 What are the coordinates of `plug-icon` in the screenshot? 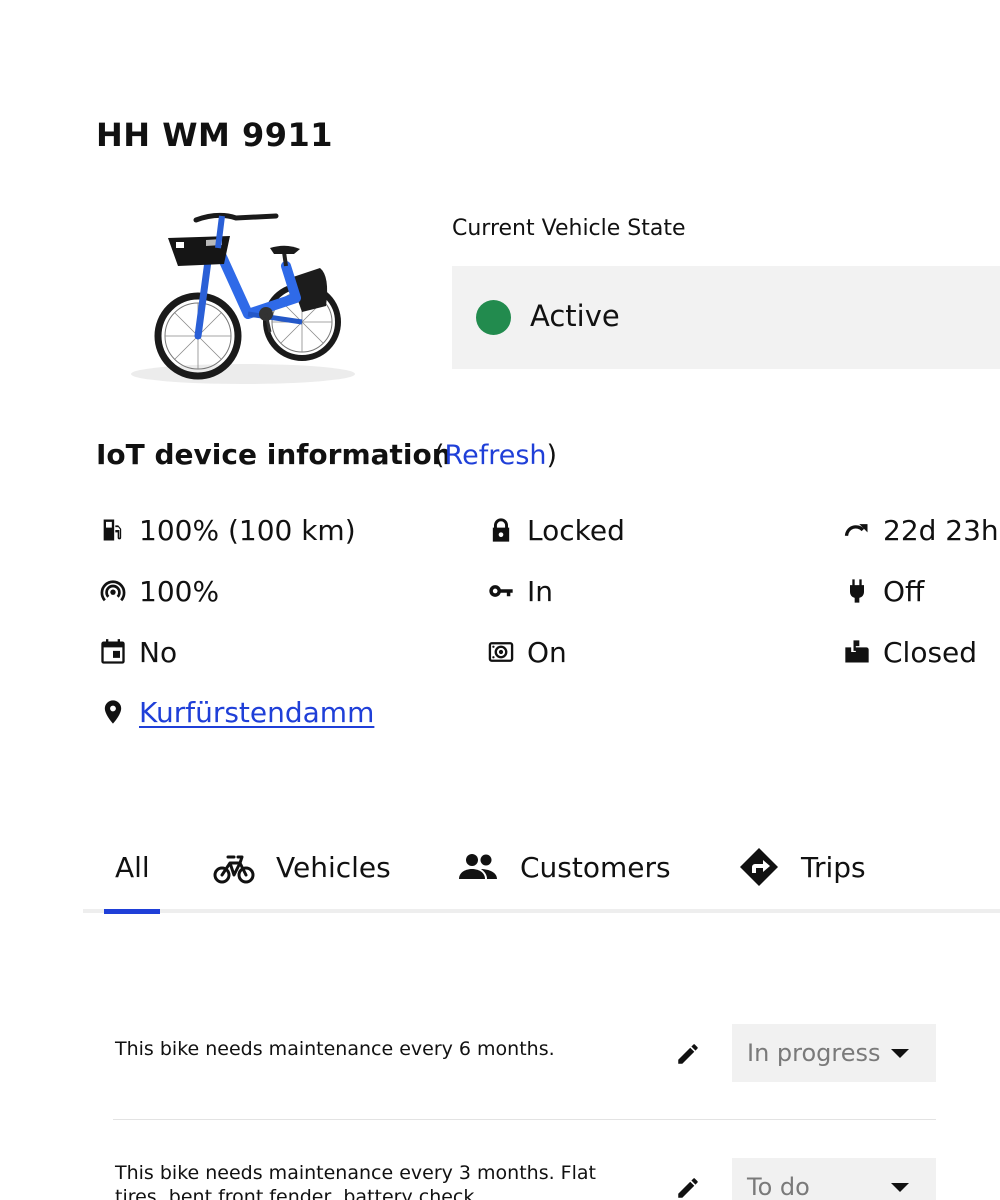 It's located at (857, 591).